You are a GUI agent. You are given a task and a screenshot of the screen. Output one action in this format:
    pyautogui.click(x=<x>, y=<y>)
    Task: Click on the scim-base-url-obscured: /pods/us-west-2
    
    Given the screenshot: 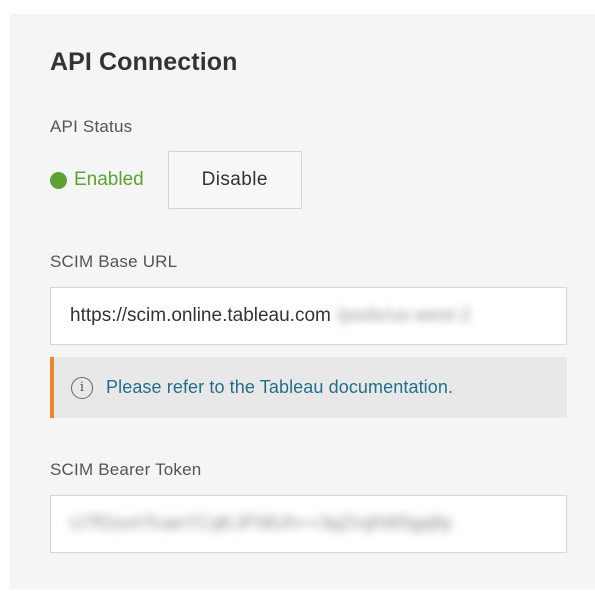 What is the action you would take?
    pyautogui.click(x=403, y=315)
    